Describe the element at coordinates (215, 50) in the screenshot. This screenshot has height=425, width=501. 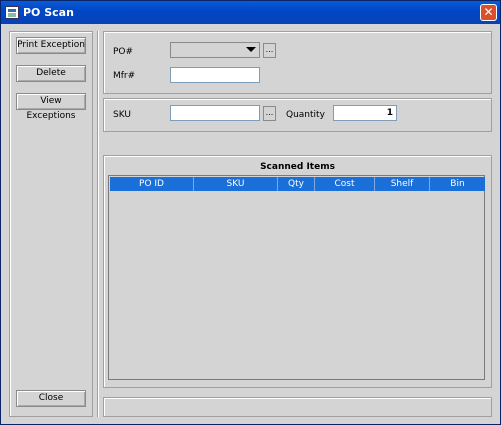
I see `po-dropdown` at that location.